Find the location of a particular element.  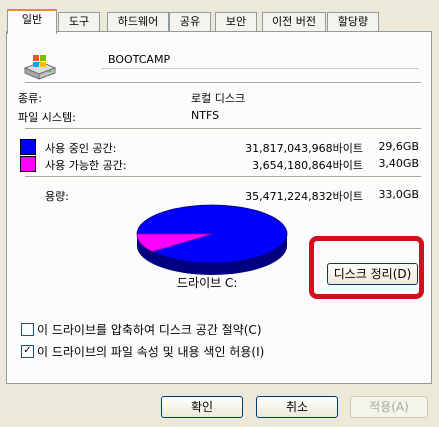

free-space-swatch is located at coordinates (28, 164).